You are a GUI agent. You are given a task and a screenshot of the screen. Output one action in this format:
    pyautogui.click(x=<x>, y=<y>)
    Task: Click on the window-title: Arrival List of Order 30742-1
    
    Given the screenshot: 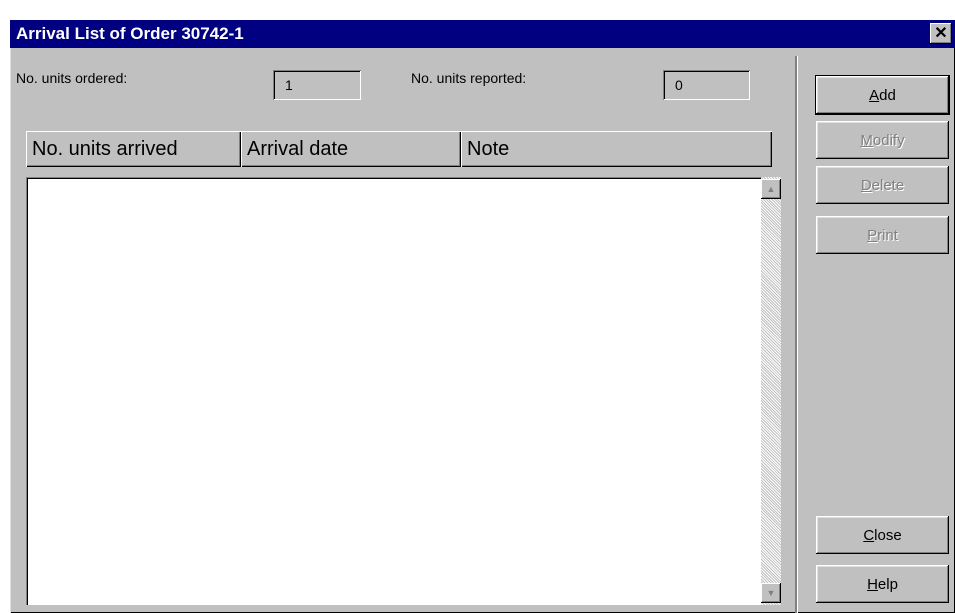 What is the action you would take?
    pyautogui.click(x=130, y=33)
    